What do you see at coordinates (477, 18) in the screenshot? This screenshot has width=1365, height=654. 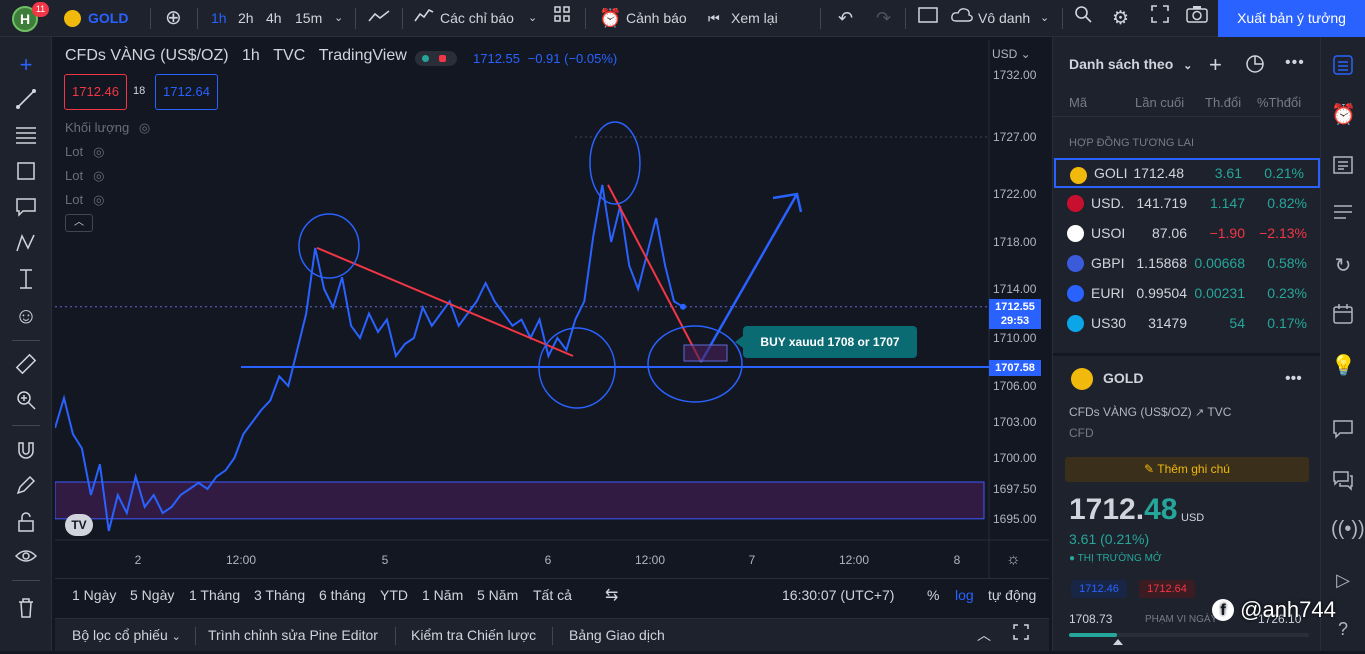 I see `indicators-button: Các chỉ báo` at bounding box center [477, 18].